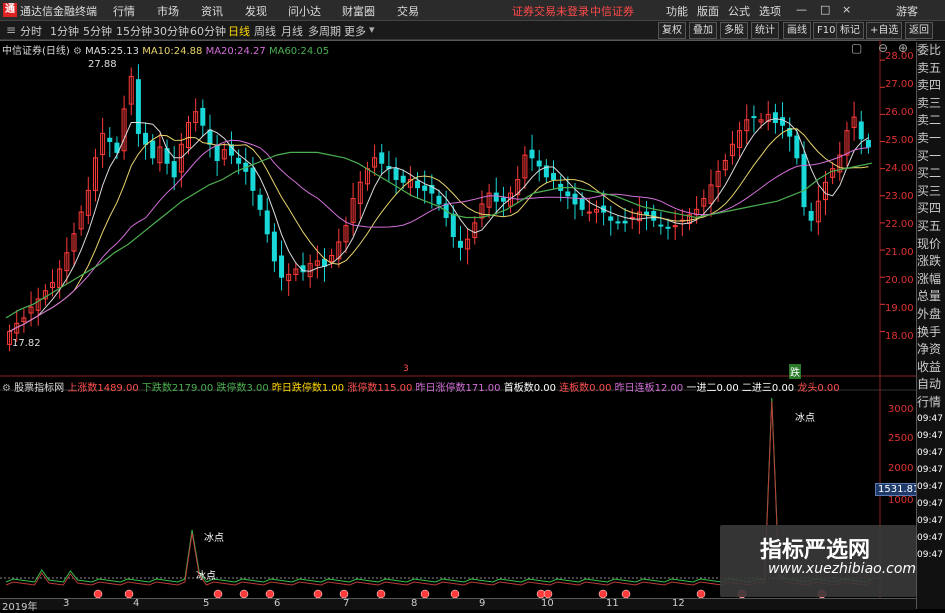 Image resolution: width=945 pixels, height=613 pixels. I want to click on y-tick-22: 22.00, so click(899, 224).